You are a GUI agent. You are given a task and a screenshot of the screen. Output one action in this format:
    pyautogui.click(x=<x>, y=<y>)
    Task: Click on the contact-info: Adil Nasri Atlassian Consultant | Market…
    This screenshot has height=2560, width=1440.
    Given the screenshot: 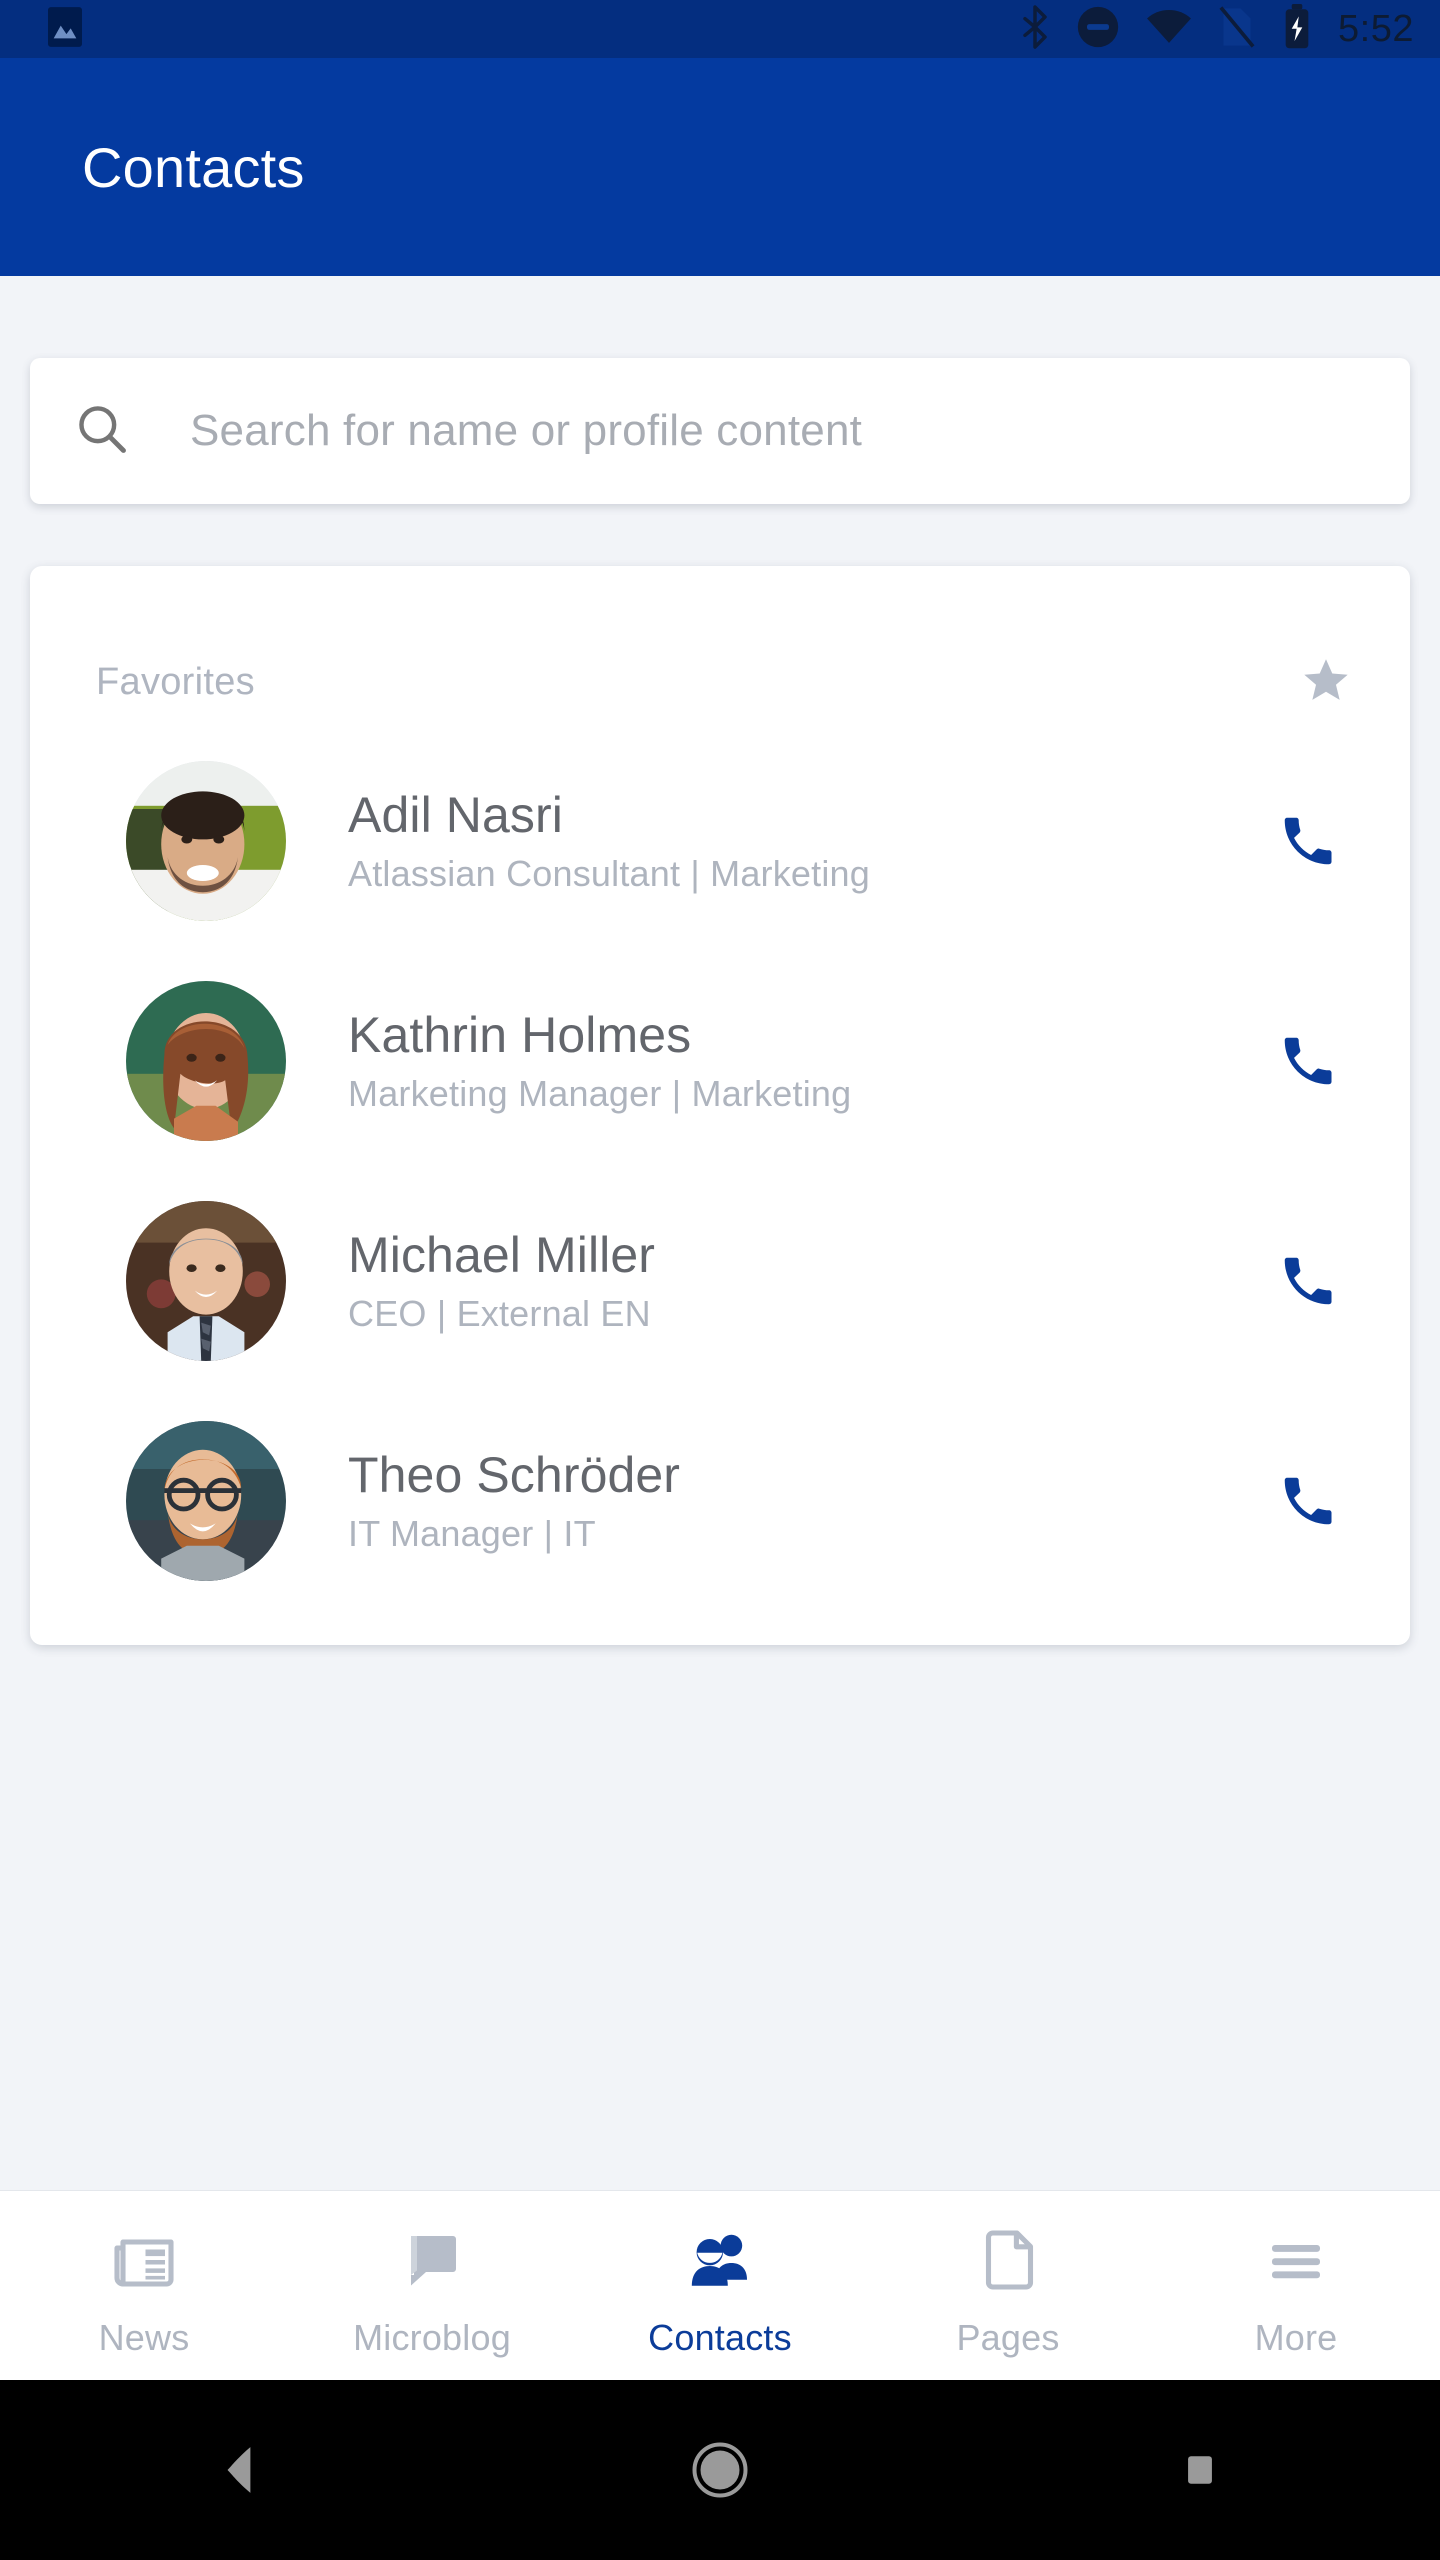 What is the action you would take?
    pyautogui.click(x=804, y=840)
    